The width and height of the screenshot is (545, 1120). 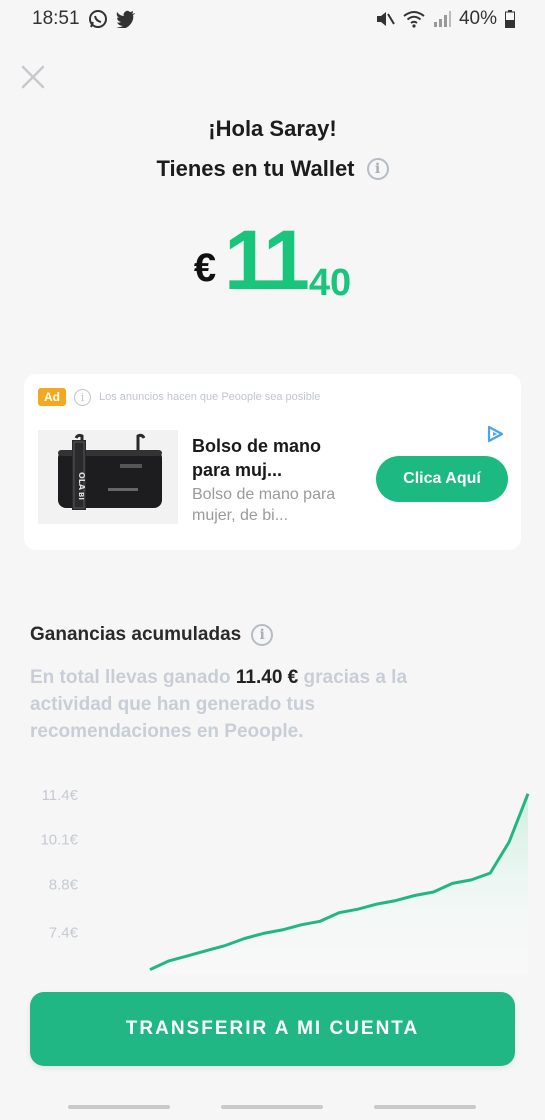 I want to click on chart-area-fill, so click(x=339, y=884).